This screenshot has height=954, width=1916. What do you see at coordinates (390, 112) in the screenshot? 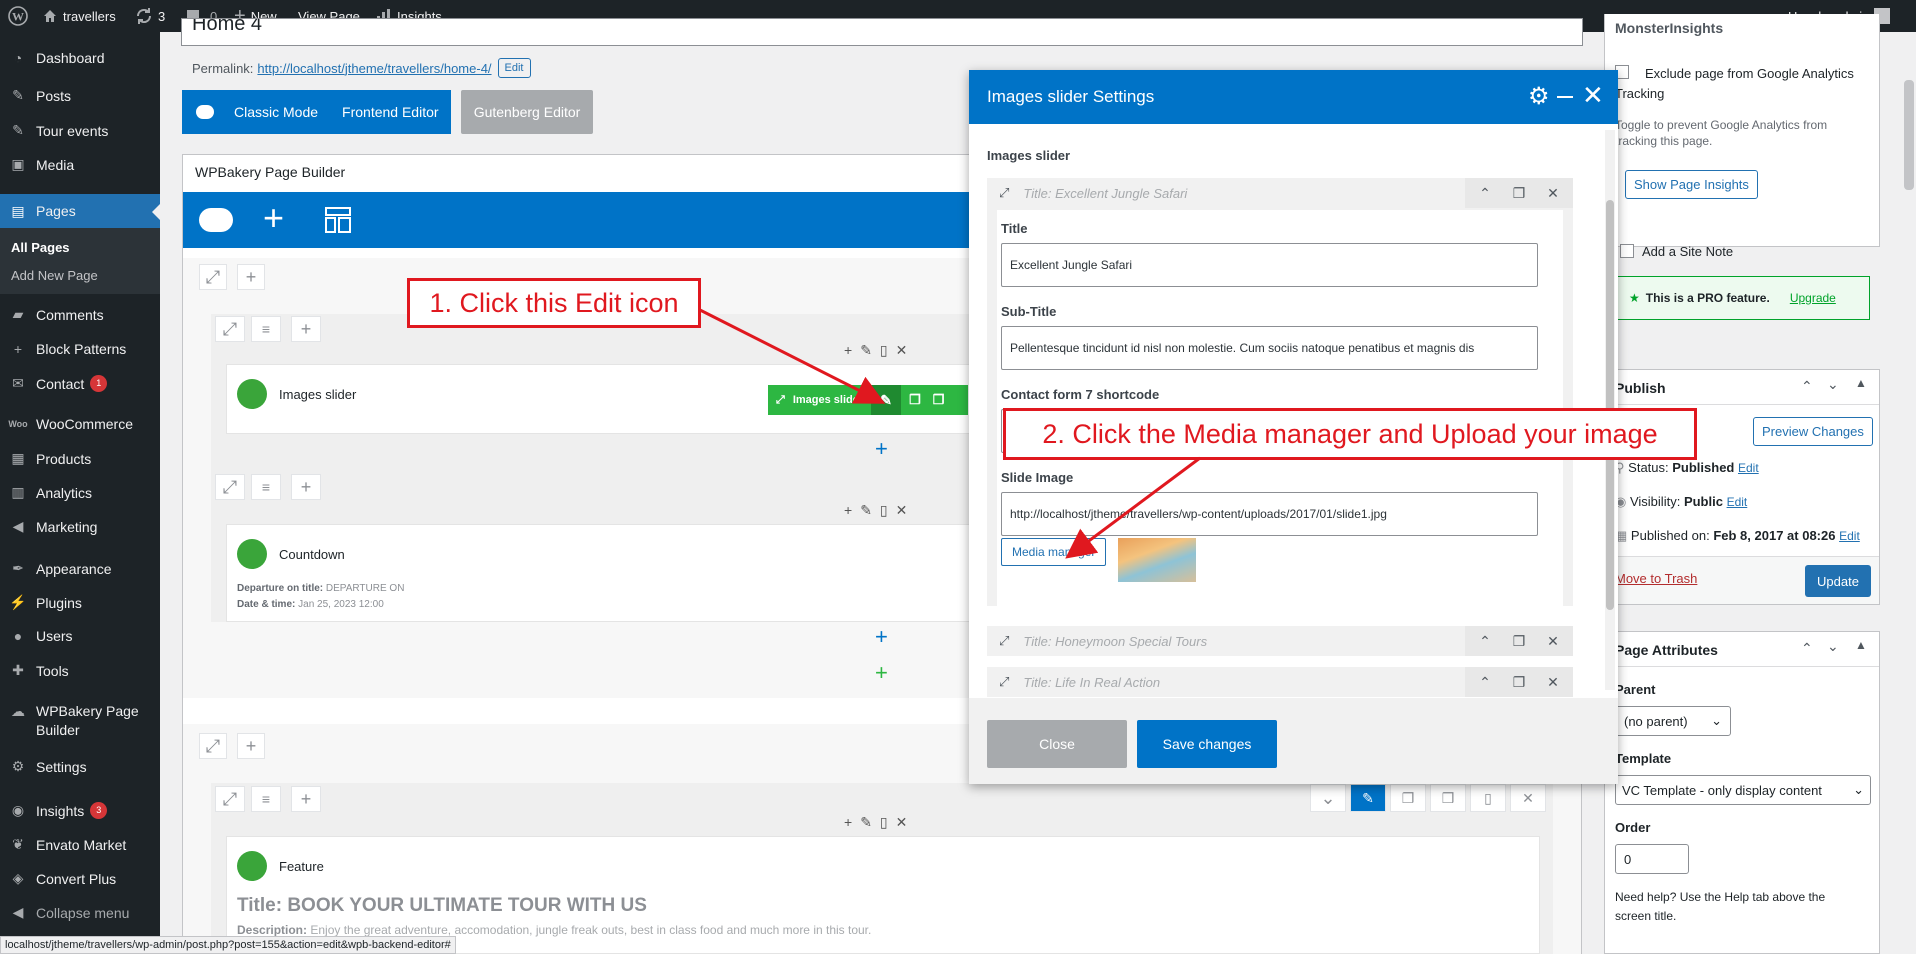
I see `frontend-editor-button: Frontend Editor` at bounding box center [390, 112].